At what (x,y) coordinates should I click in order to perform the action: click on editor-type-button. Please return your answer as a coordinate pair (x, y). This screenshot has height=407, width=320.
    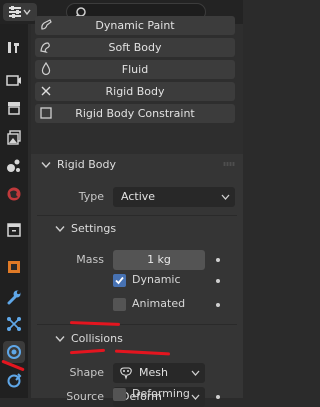
    Looking at the image, I should click on (20, 12).